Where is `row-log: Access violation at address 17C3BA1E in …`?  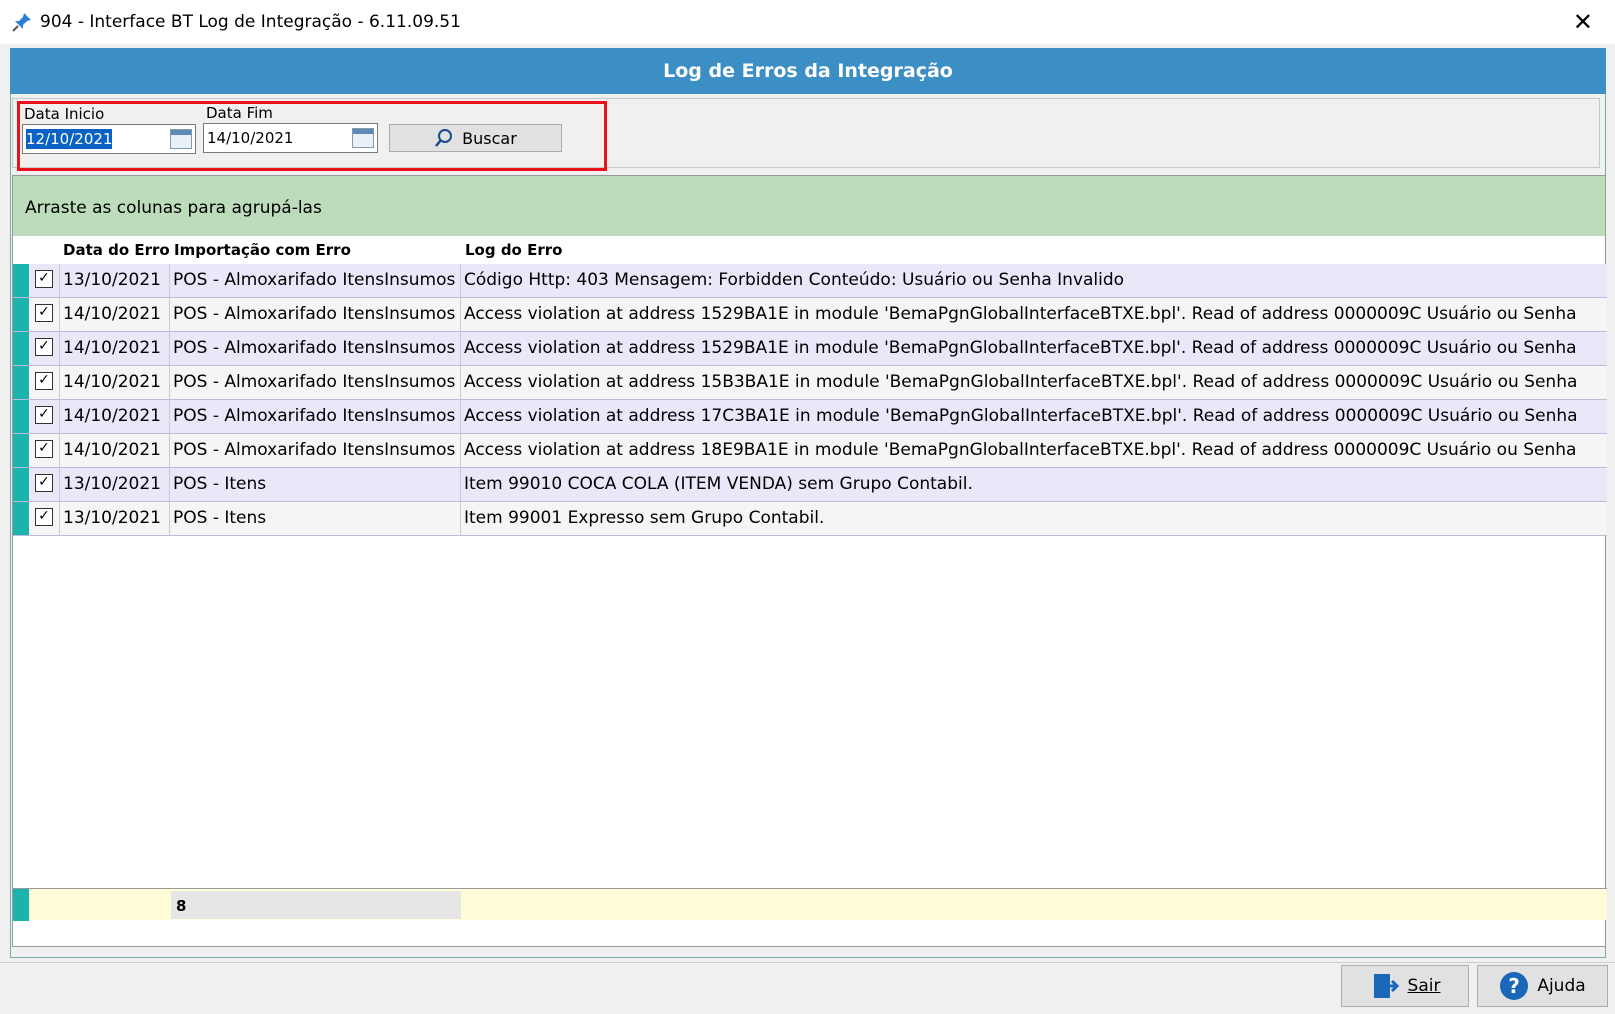
row-log: Access violation at address 17C3BA1E in … is located at coordinates (1021, 416).